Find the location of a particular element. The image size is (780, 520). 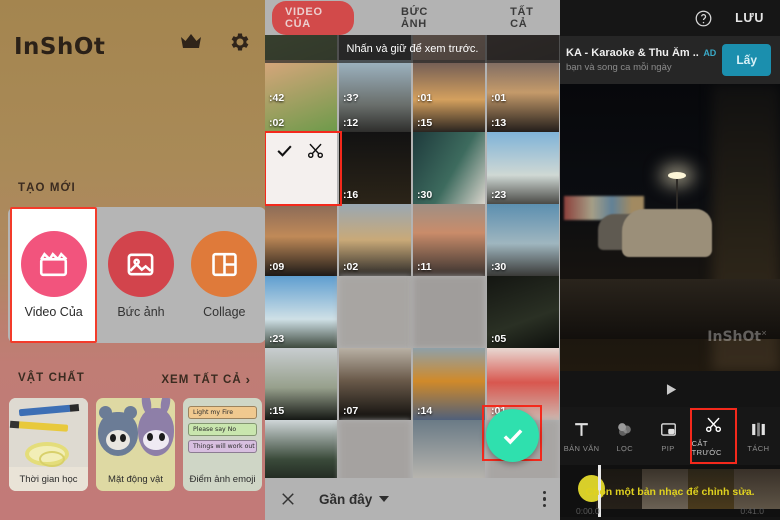

tool-filter: LỌC is located at coordinates (624, 436).